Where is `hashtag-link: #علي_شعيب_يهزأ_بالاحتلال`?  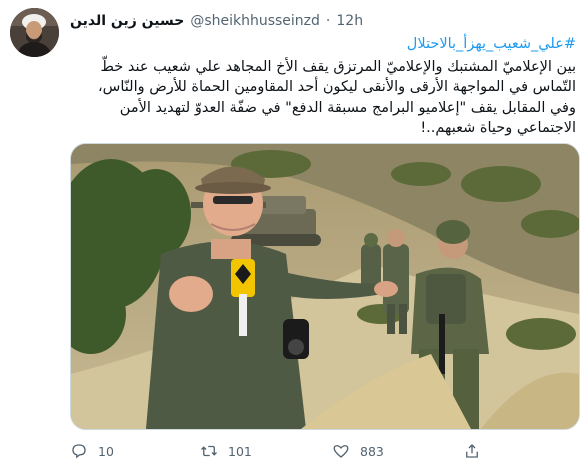 hashtag-link: #علي_شعيب_يهزأ_بالاحتلال is located at coordinates (322, 44).